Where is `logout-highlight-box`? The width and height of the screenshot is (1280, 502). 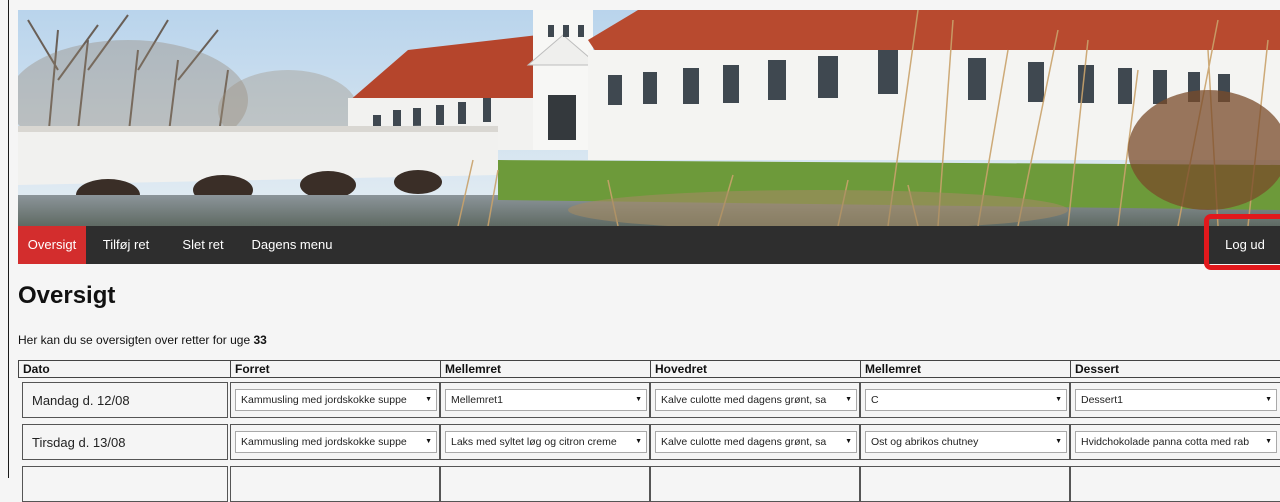
logout-highlight-box is located at coordinates (1242, 242).